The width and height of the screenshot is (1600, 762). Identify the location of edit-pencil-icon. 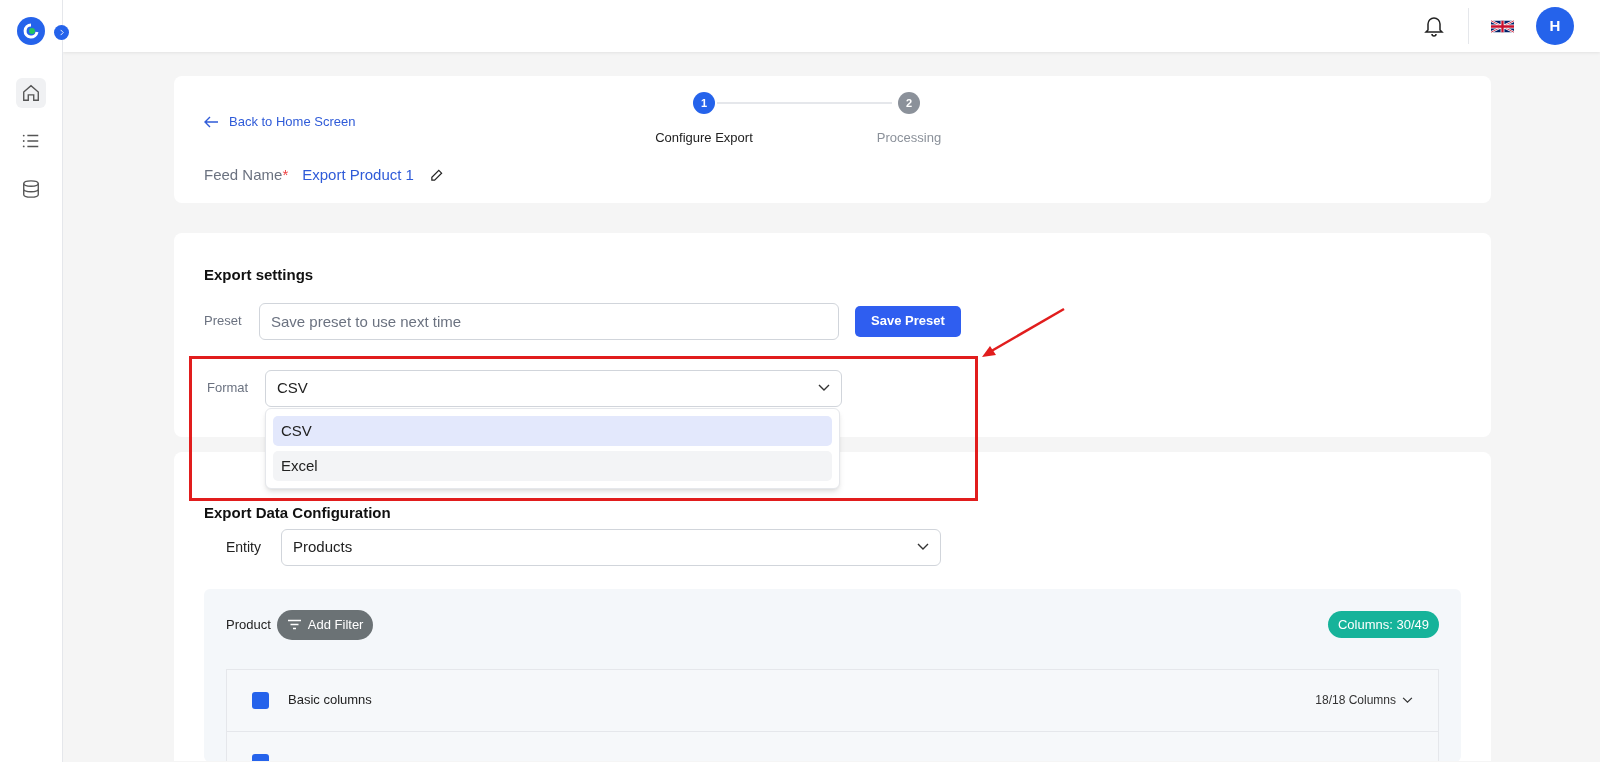
(436, 175).